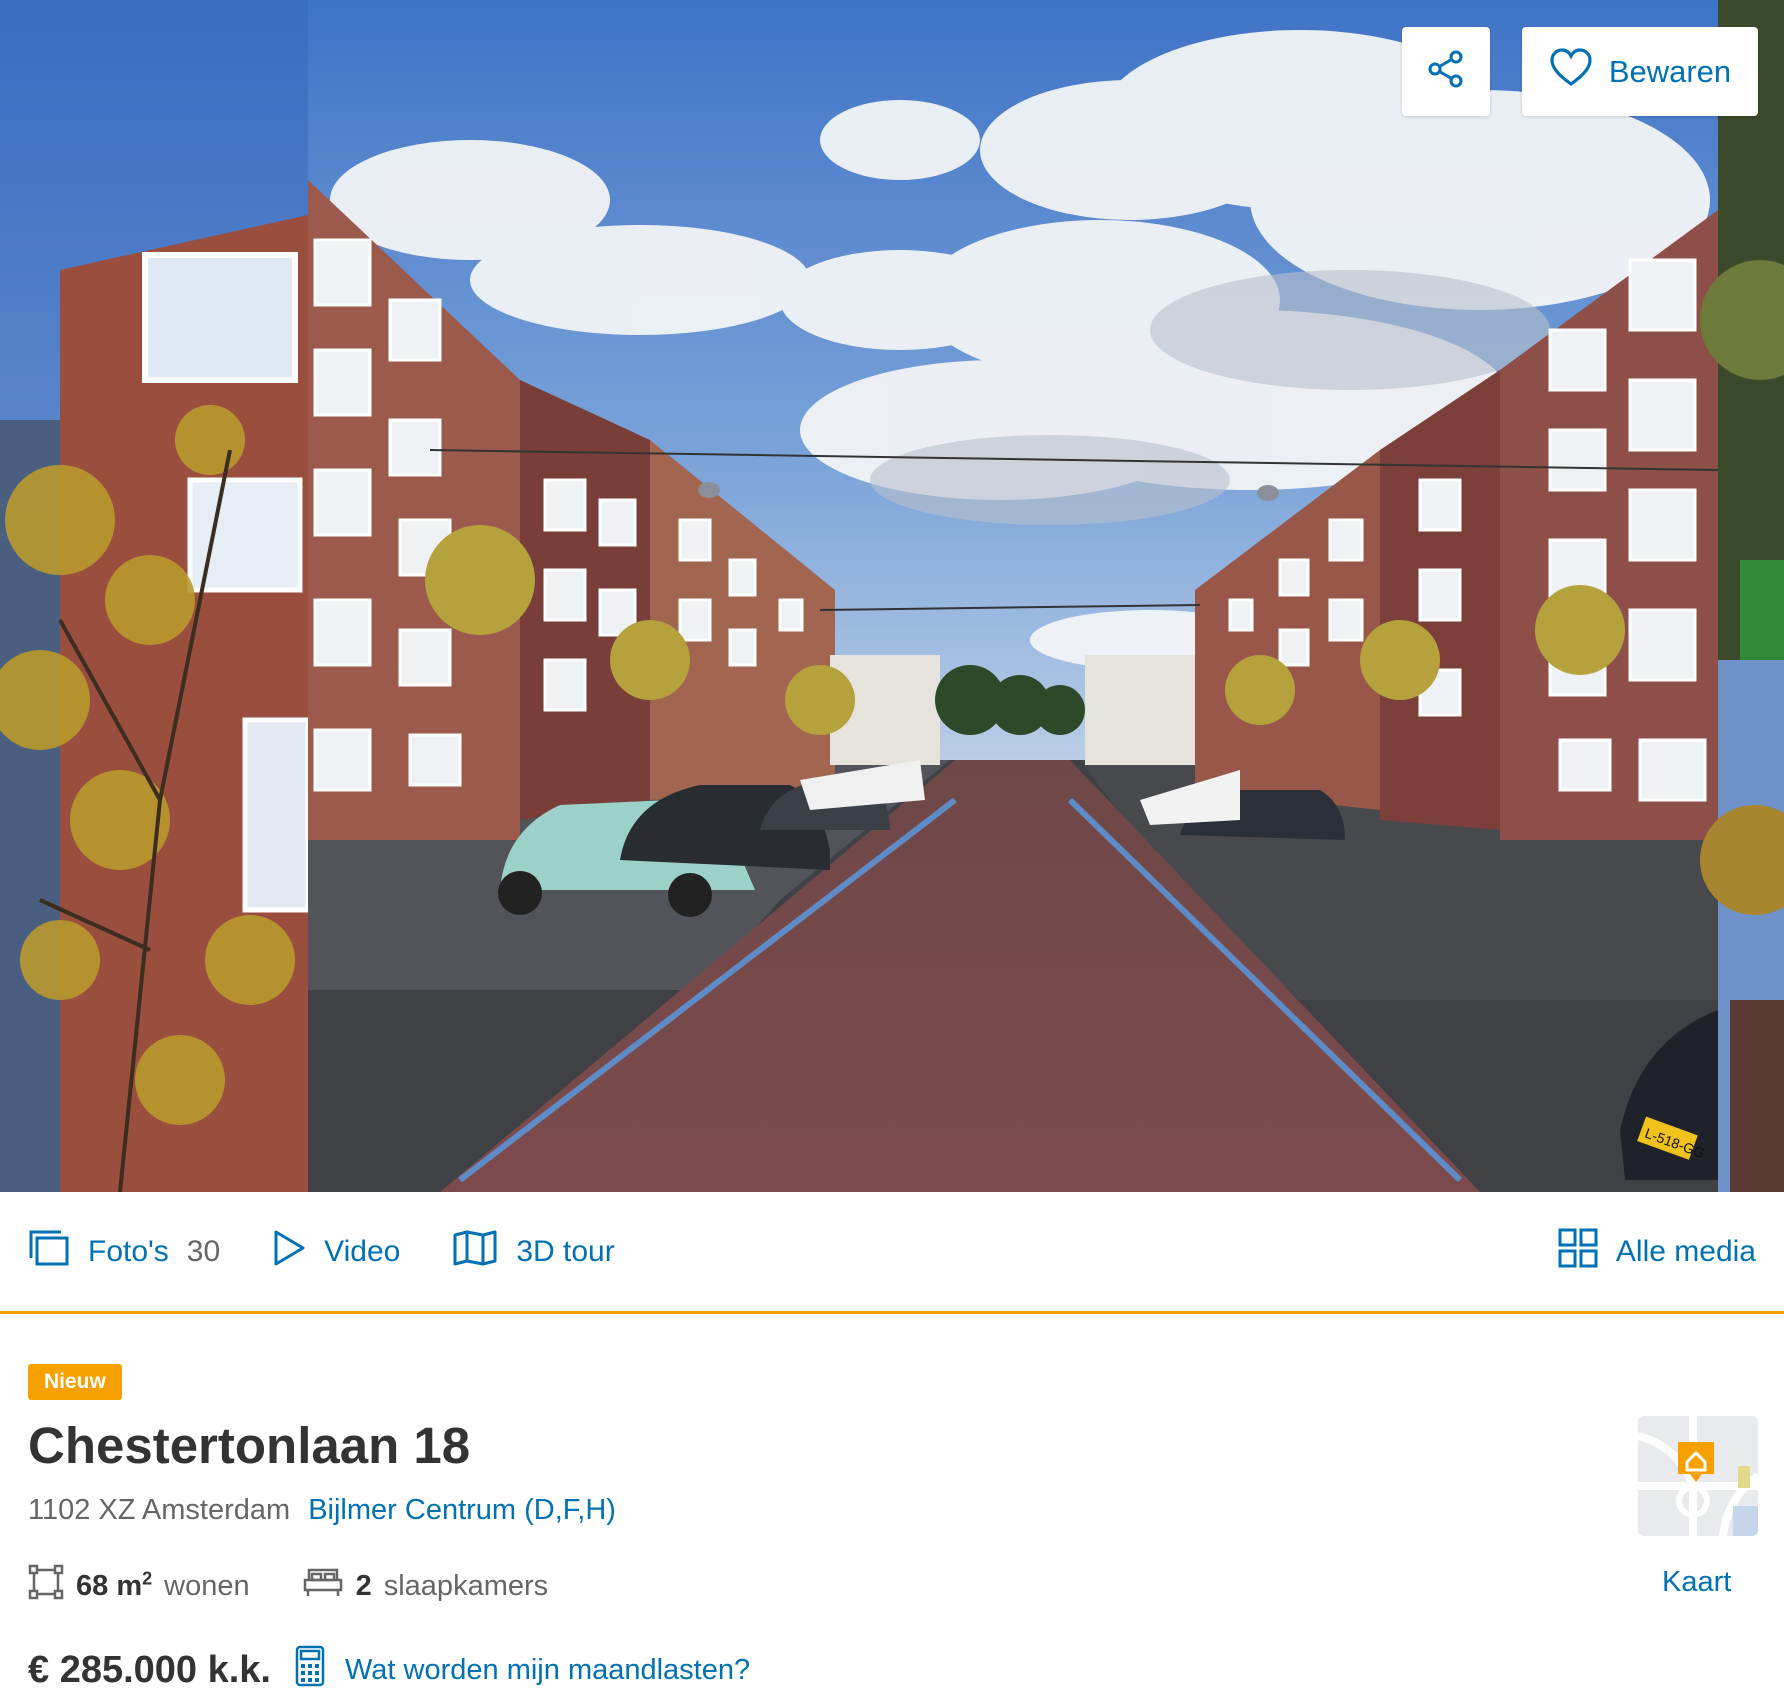 The image size is (1784, 1700). I want to click on photos-label: Foto's, so click(128, 1251).